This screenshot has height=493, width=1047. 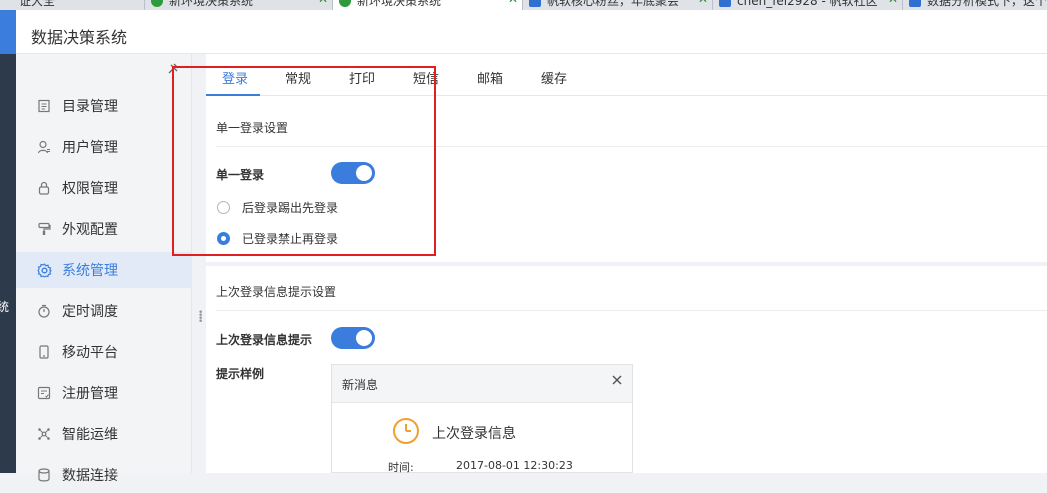 I want to click on preview-message: 上次登录信息, so click(x=474, y=434).